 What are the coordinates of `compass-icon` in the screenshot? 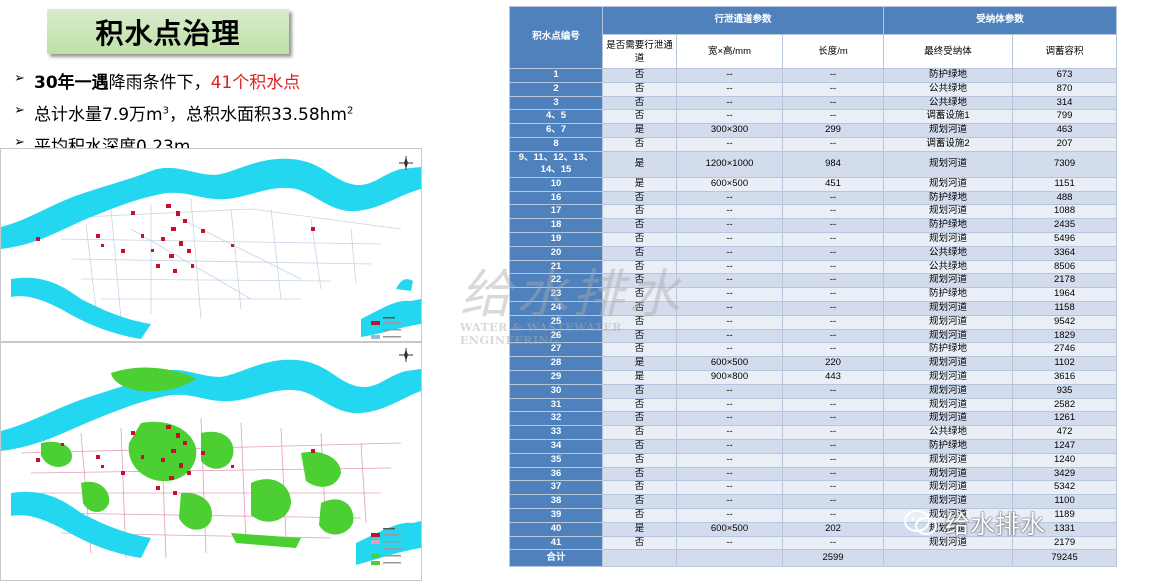 It's located at (406, 355).